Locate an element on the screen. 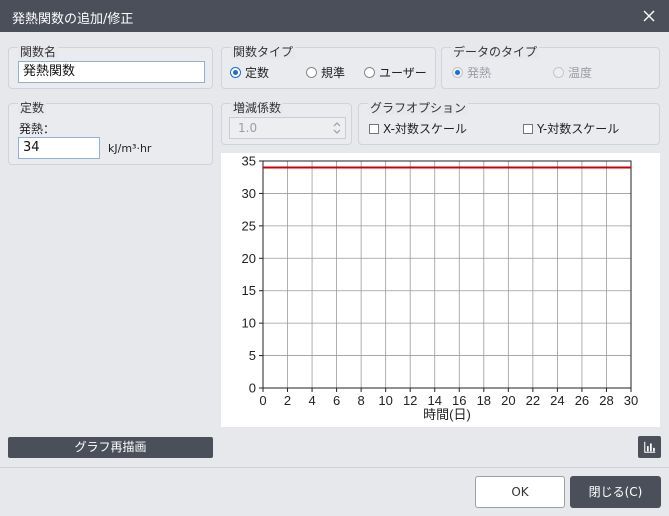 Image resolution: width=669 pixels, height=516 pixels. radio-label: 定数 is located at coordinates (257, 73).